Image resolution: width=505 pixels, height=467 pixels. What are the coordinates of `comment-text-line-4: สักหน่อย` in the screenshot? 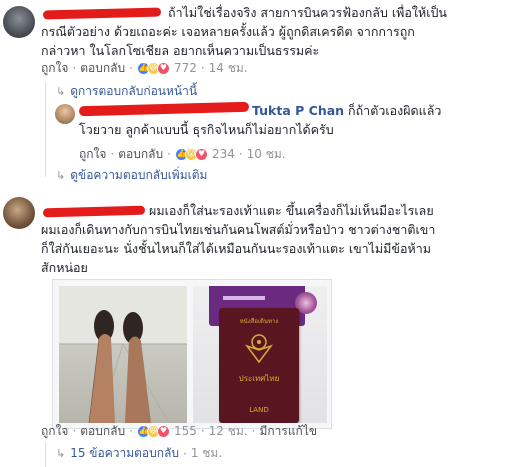 It's located at (64, 267).